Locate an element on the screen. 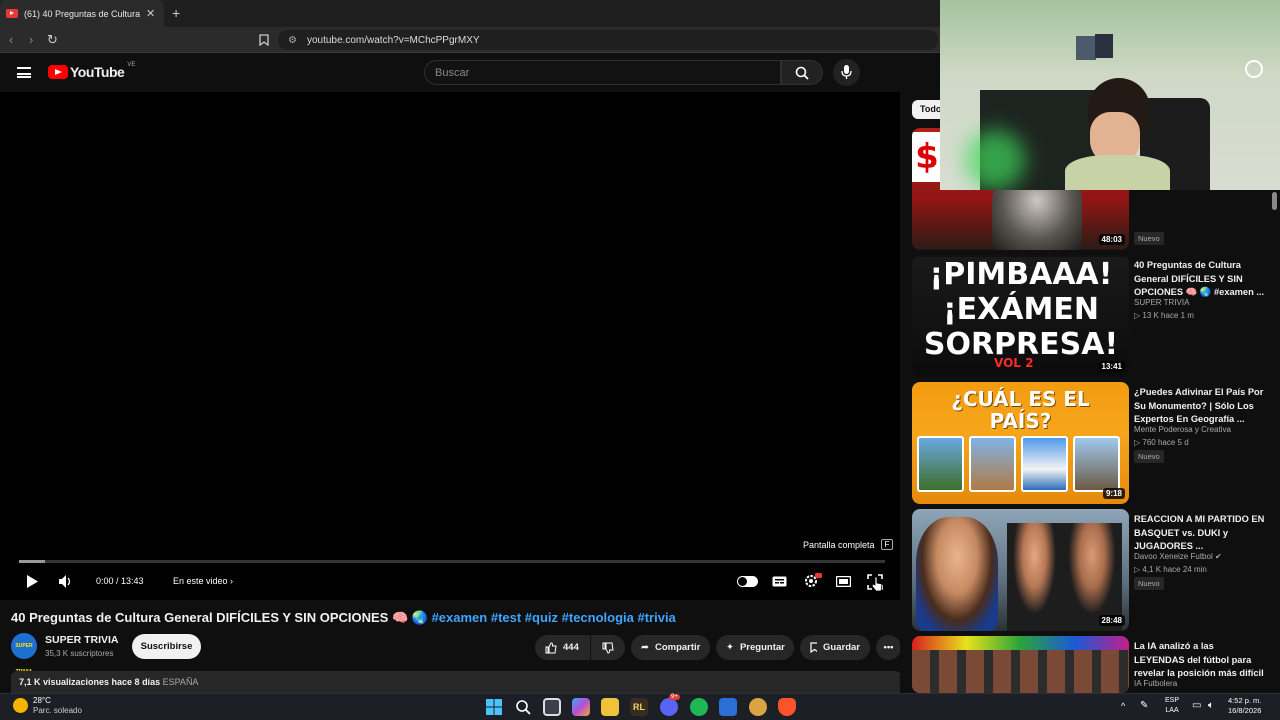 The image size is (1280, 720). settings-icon is located at coordinates (813, 580).